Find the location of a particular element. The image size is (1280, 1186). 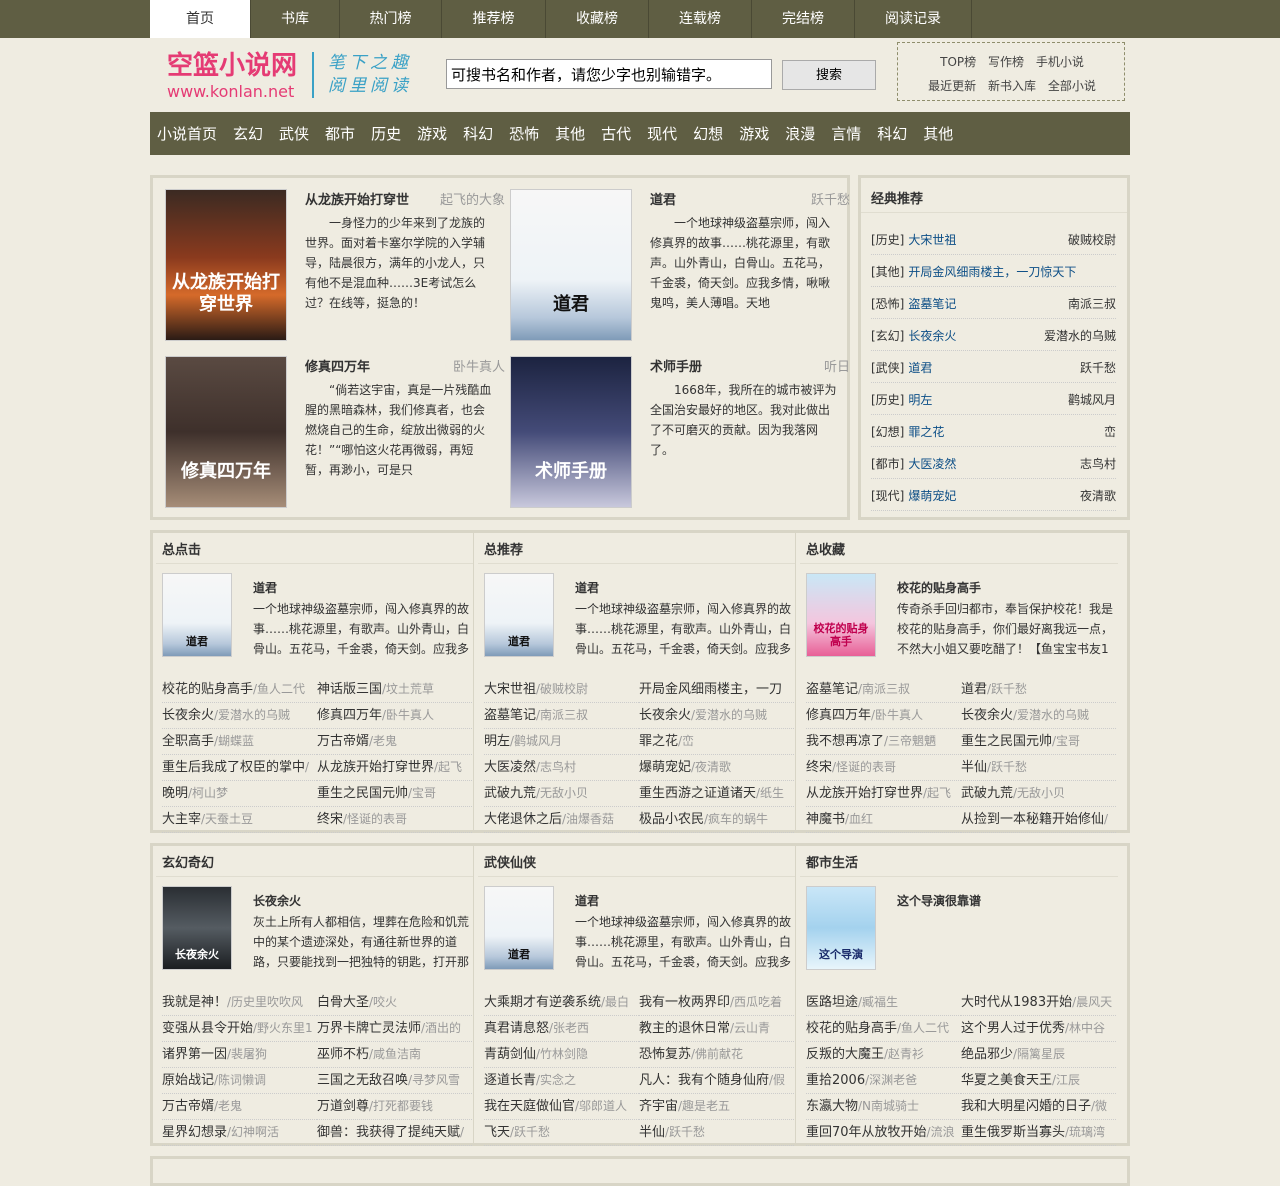

list-item: 大佬退休之后/油爆香菇 is located at coordinates (561, 819).